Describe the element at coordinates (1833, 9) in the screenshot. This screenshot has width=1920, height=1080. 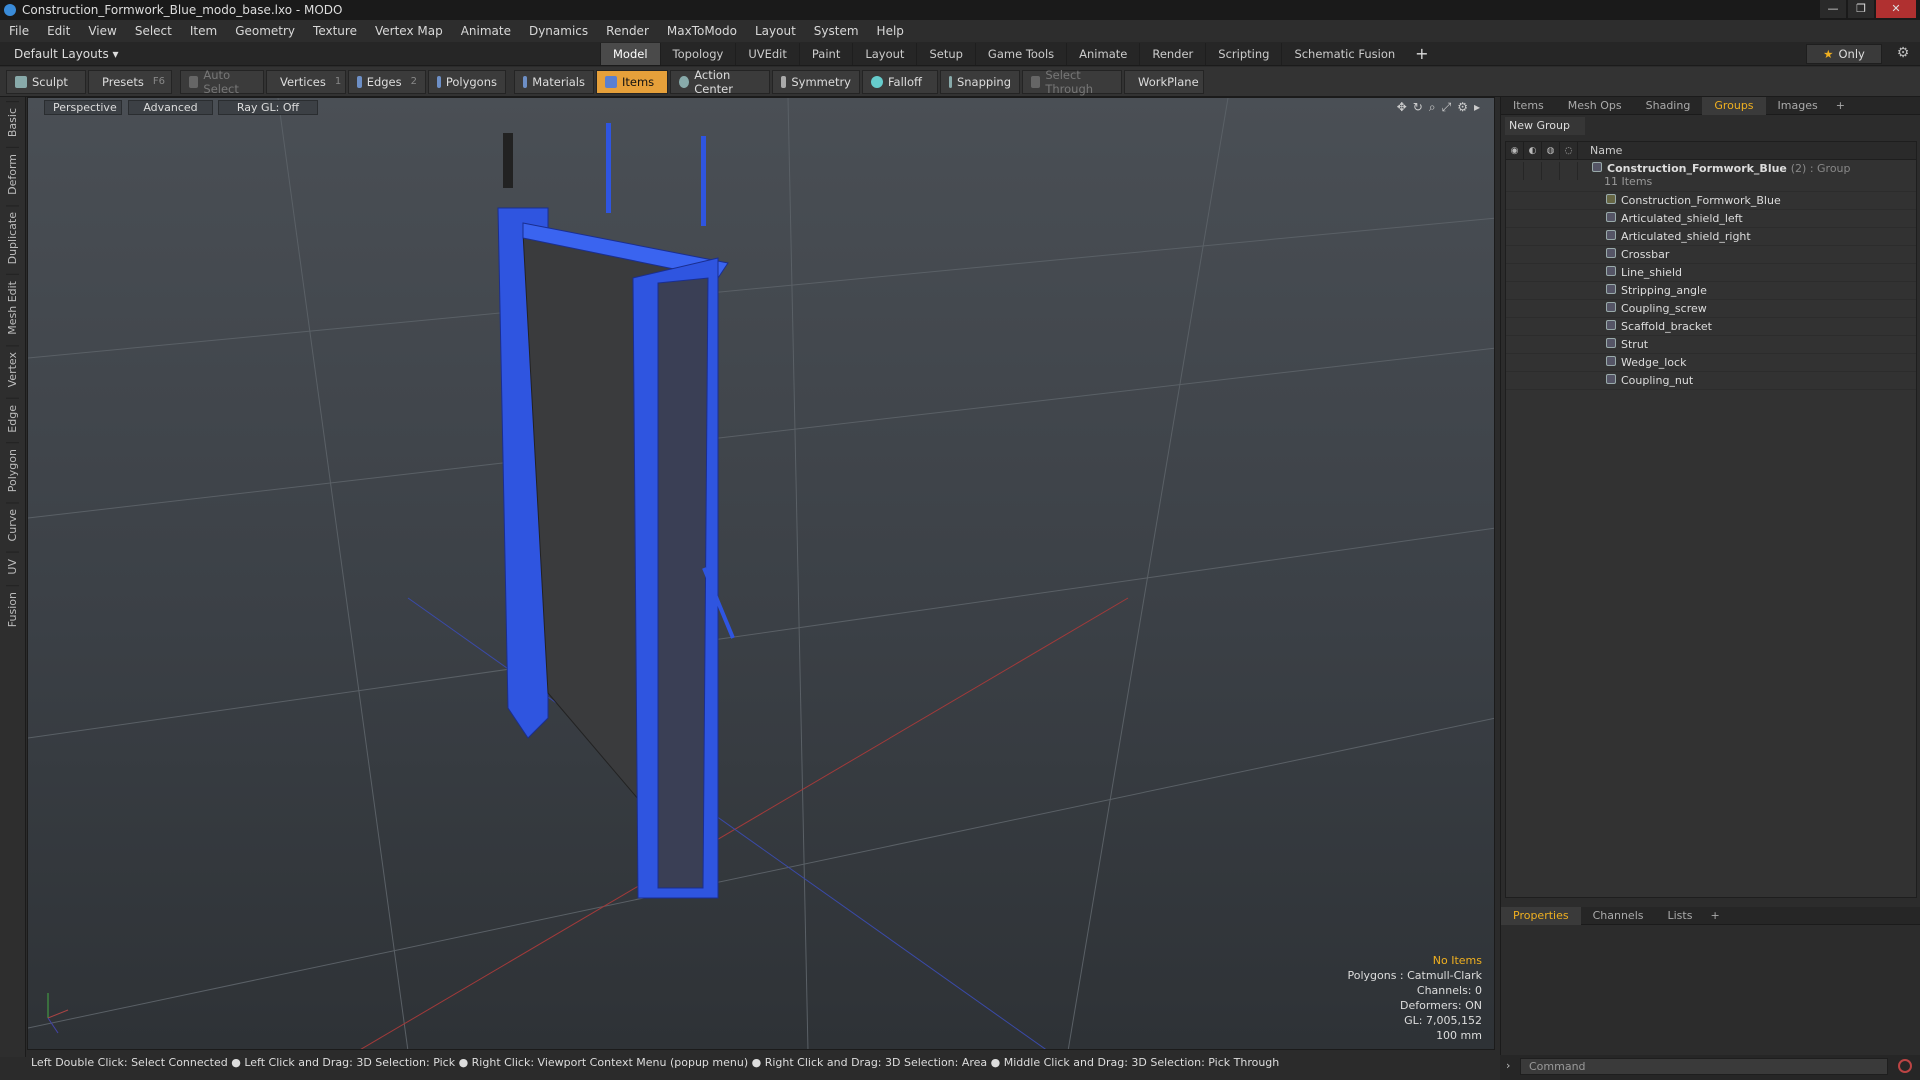
I see `minimize-button: —` at that location.